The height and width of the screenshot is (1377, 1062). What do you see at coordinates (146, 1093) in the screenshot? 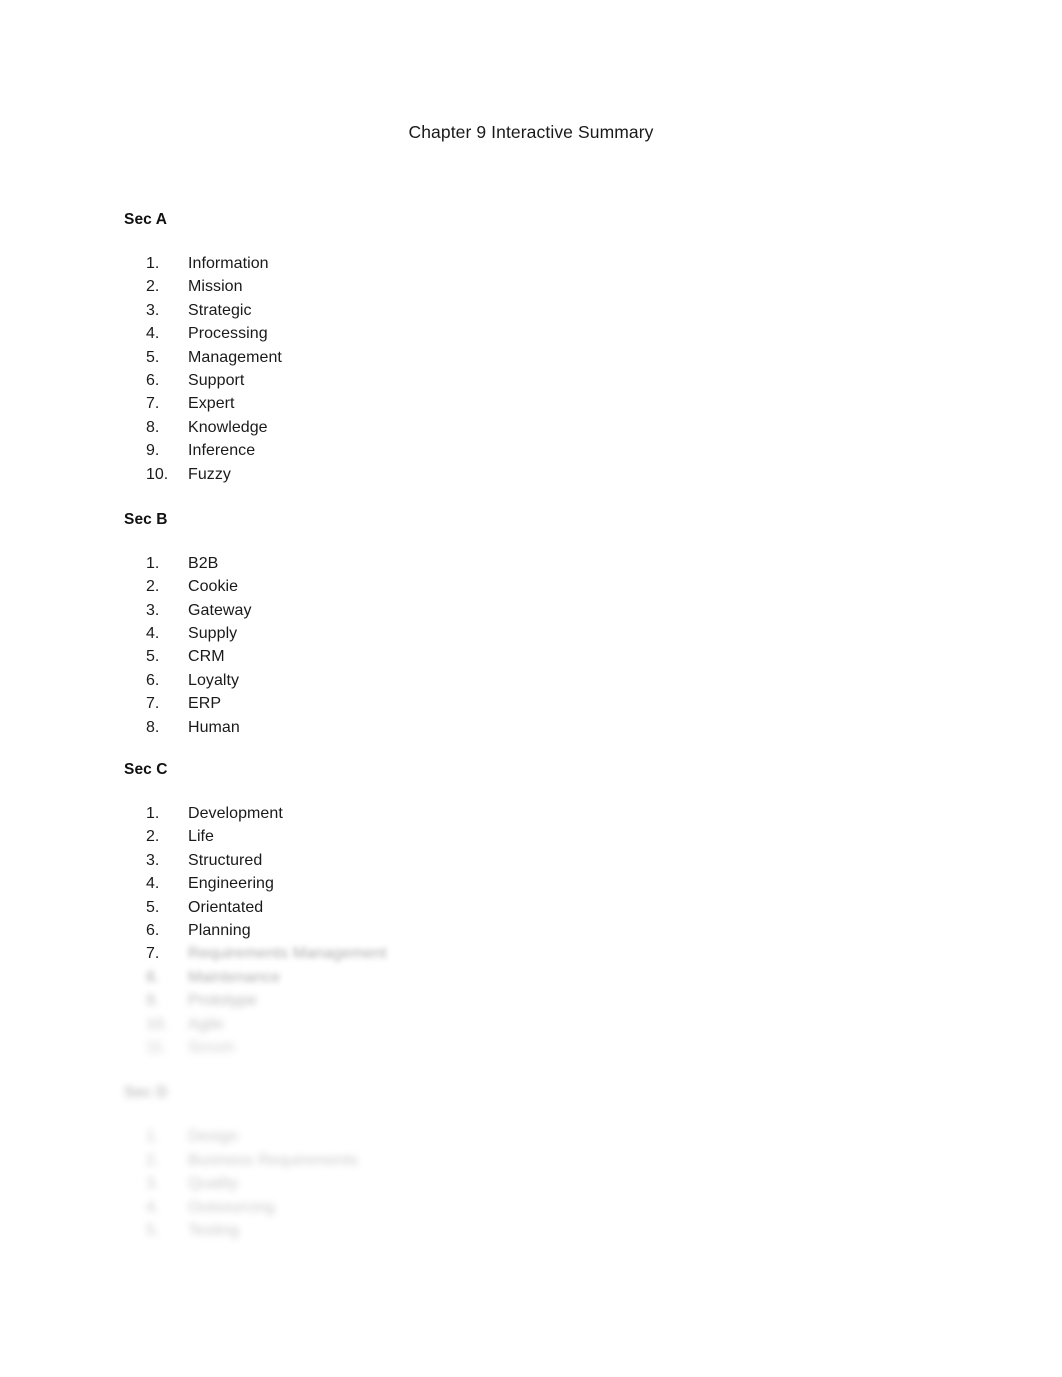
I see `section-heading-obscured: Sec D` at bounding box center [146, 1093].